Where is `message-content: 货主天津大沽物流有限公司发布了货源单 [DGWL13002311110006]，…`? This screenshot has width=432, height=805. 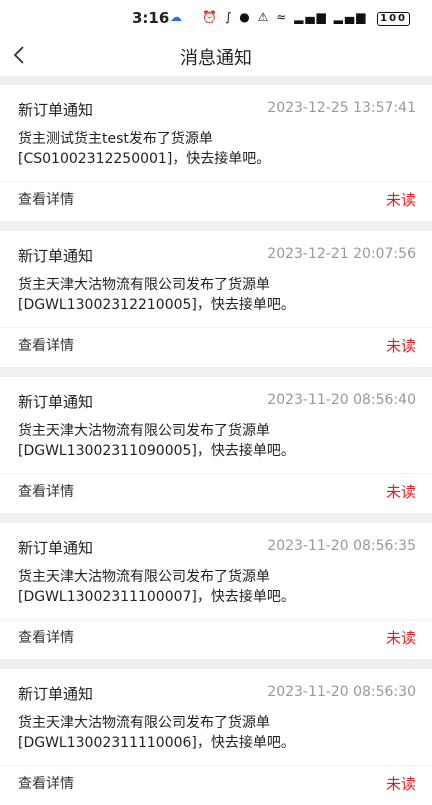 message-content: 货主天津大沽物流有限公司发布了货源单 [DGWL13002311110006]，… is located at coordinates (217, 733).